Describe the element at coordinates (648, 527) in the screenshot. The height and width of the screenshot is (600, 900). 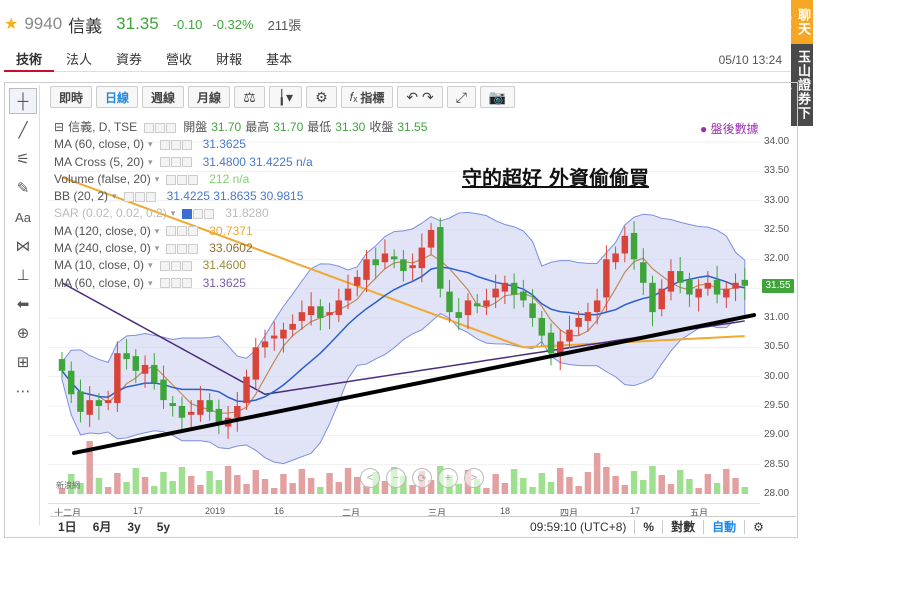
I see `percent-toggle: %` at that location.